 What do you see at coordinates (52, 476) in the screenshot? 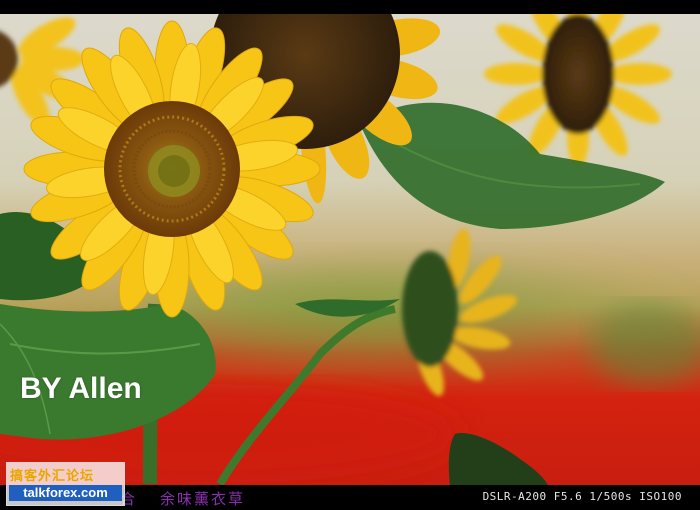
I see `watermark-site-name: 搞客外汇论坛` at bounding box center [52, 476].